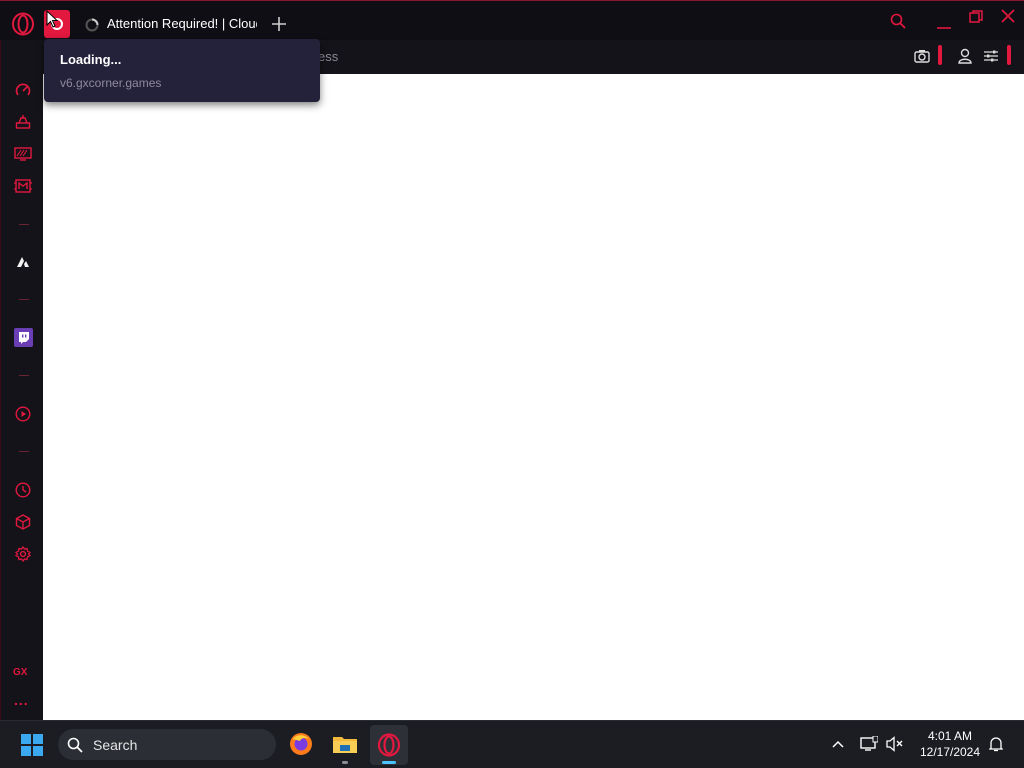 The width and height of the screenshot is (1024, 768). I want to click on twitch-icon, so click(23, 337).